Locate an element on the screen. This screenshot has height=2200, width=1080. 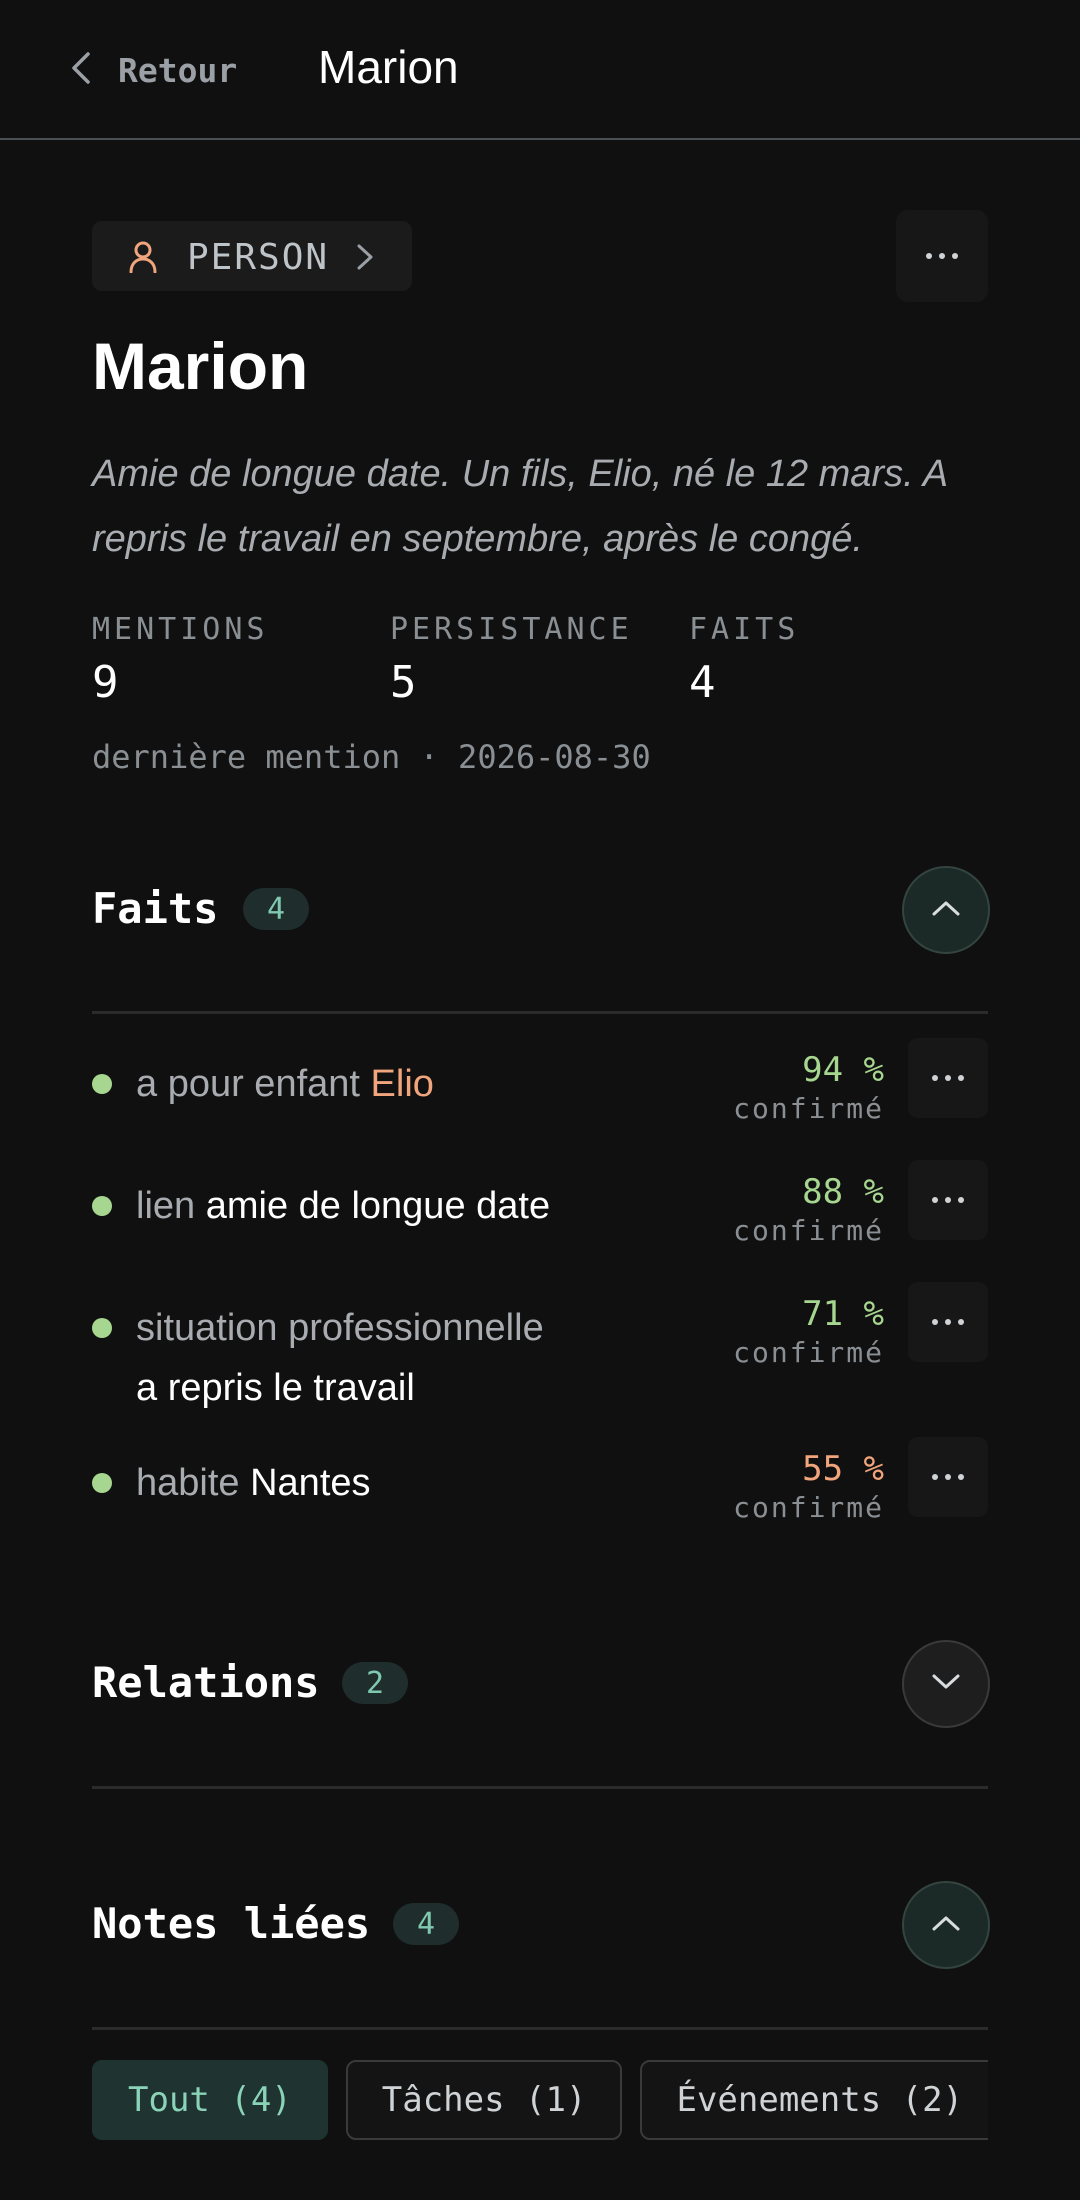
relations-count-badge: 2 is located at coordinates (375, 1683).